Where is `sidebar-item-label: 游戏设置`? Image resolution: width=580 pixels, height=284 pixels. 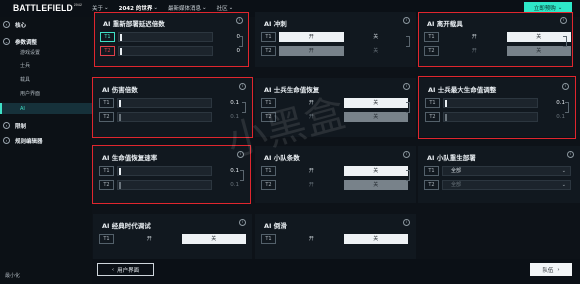 sidebar-item-label: 游戏设置 is located at coordinates (30, 53).